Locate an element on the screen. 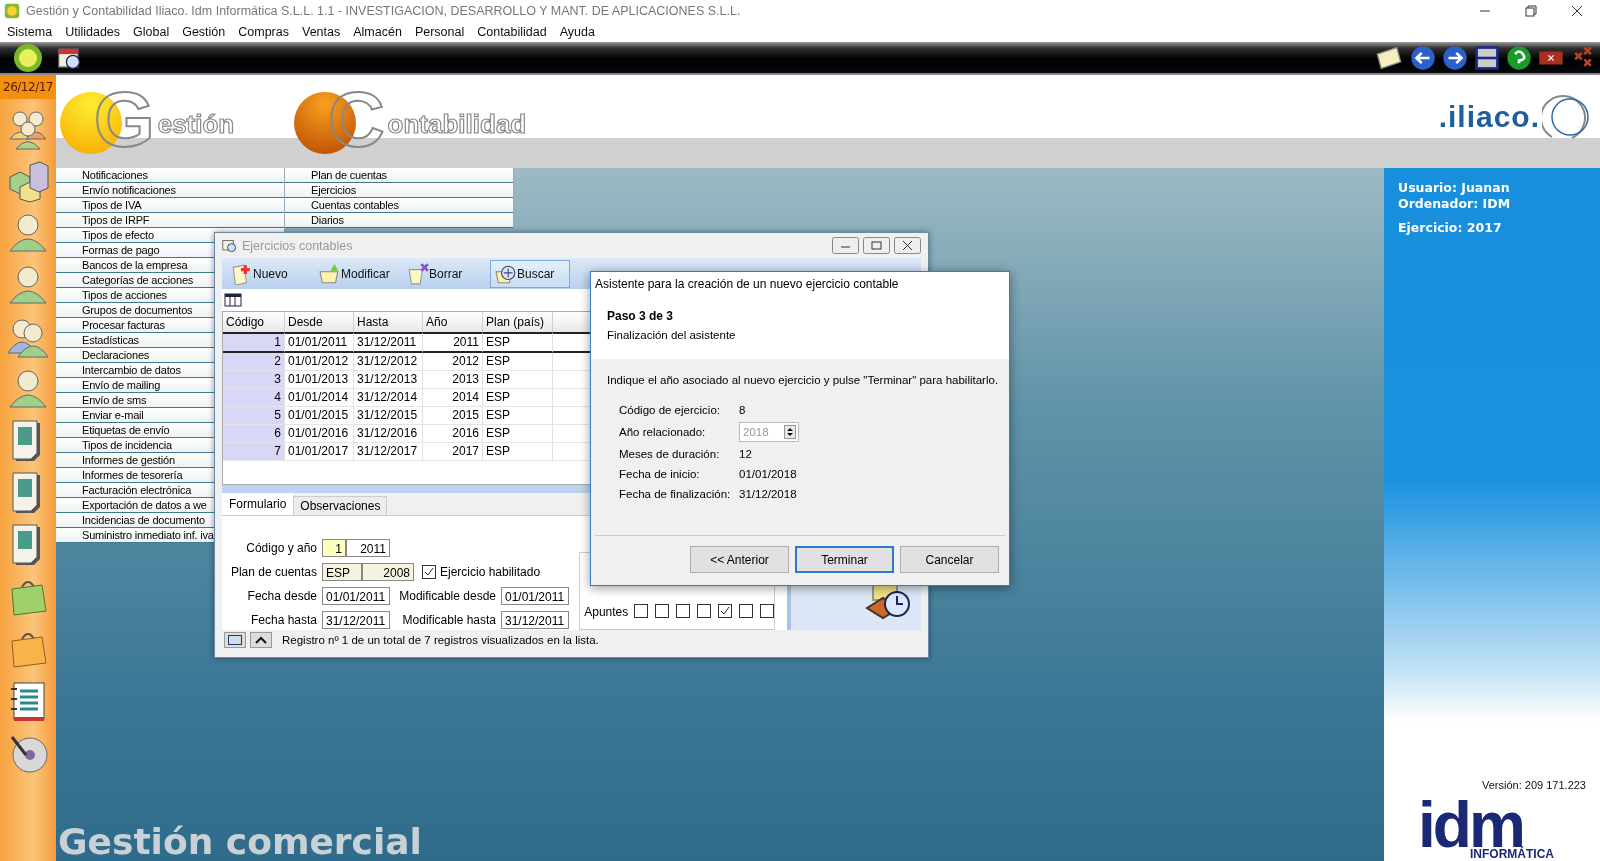  document-plus-icon is located at coordinates (242, 273).